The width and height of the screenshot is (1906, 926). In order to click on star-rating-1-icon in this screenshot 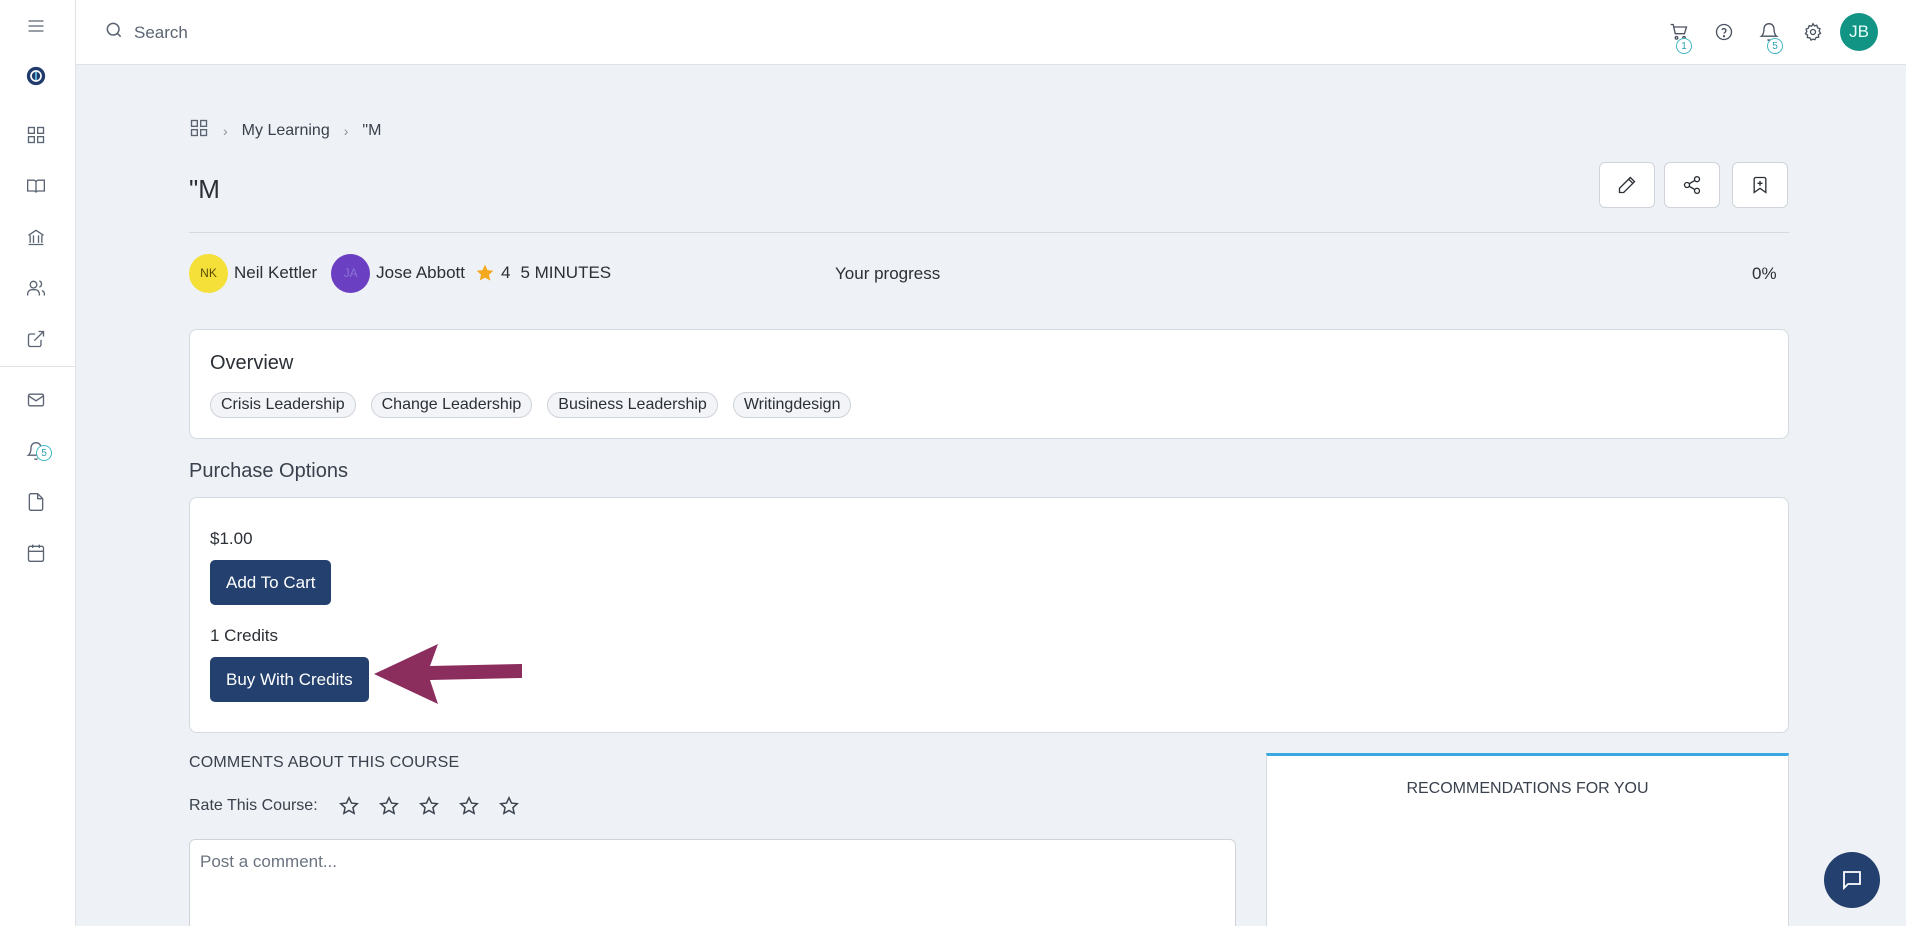, I will do `click(350, 806)`.